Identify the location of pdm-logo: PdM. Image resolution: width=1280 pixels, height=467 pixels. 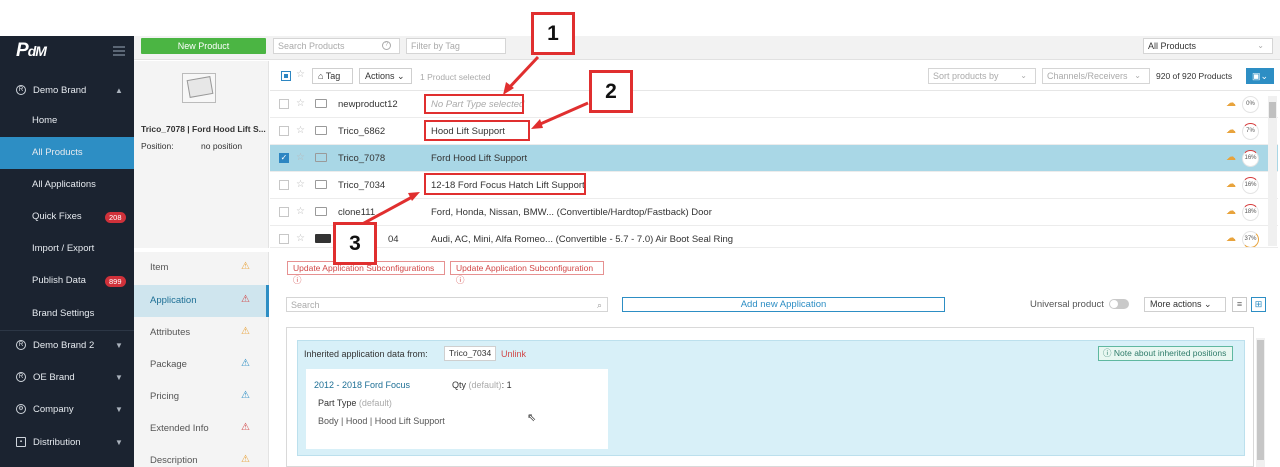
(31, 51).